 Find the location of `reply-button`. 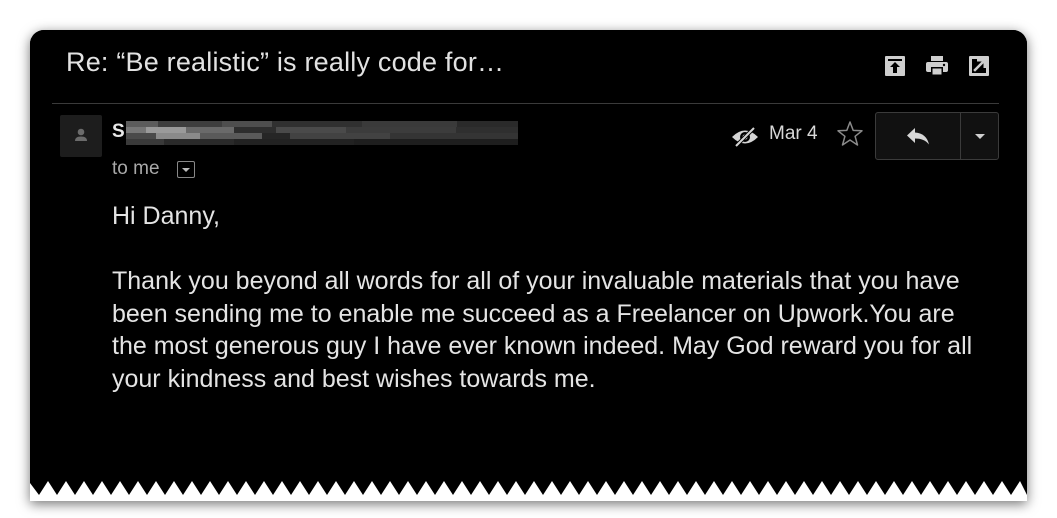

reply-button is located at coordinates (918, 136).